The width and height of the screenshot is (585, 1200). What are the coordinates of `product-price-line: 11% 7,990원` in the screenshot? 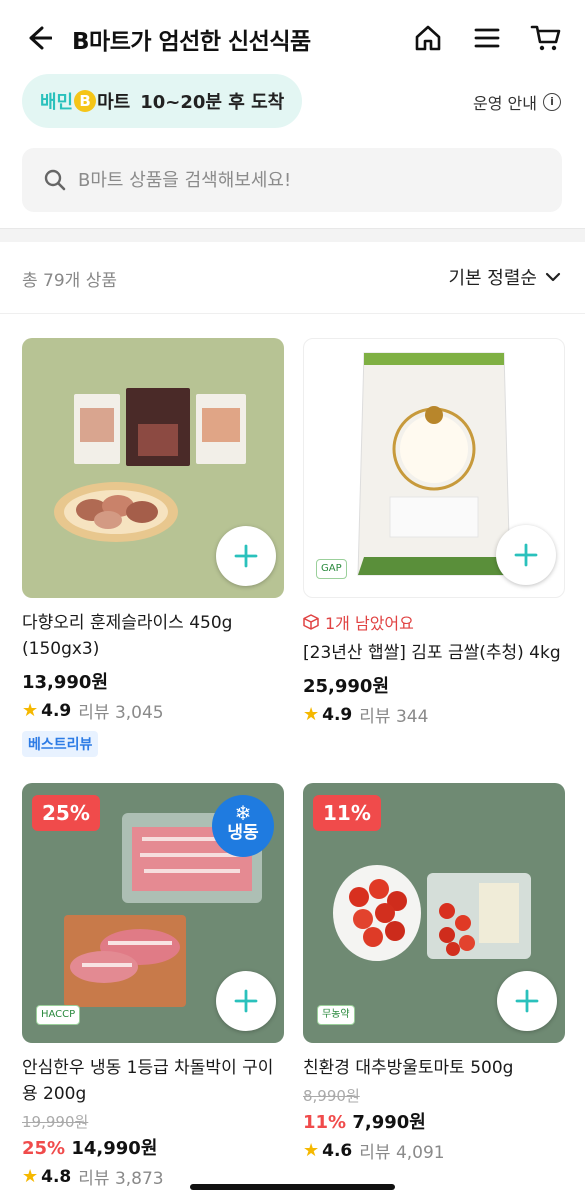 It's located at (434, 1121).